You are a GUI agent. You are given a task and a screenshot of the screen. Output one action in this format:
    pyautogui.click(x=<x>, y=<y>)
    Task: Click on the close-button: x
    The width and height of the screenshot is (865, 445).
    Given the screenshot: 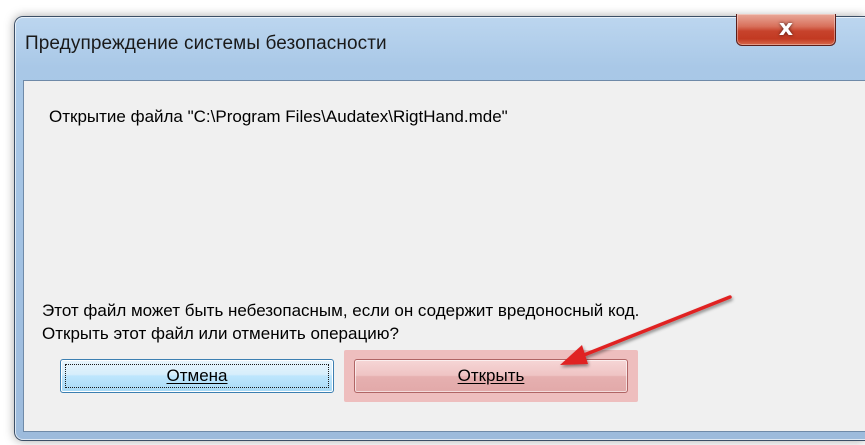 What is the action you would take?
    pyautogui.click(x=786, y=30)
    